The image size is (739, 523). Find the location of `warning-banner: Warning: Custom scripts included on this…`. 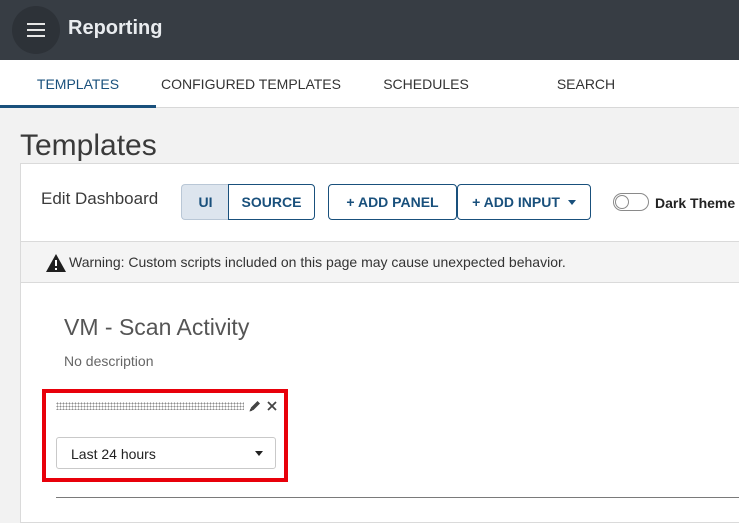

warning-banner: Warning: Custom scripts included on this… is located at coordinates (380, 262).